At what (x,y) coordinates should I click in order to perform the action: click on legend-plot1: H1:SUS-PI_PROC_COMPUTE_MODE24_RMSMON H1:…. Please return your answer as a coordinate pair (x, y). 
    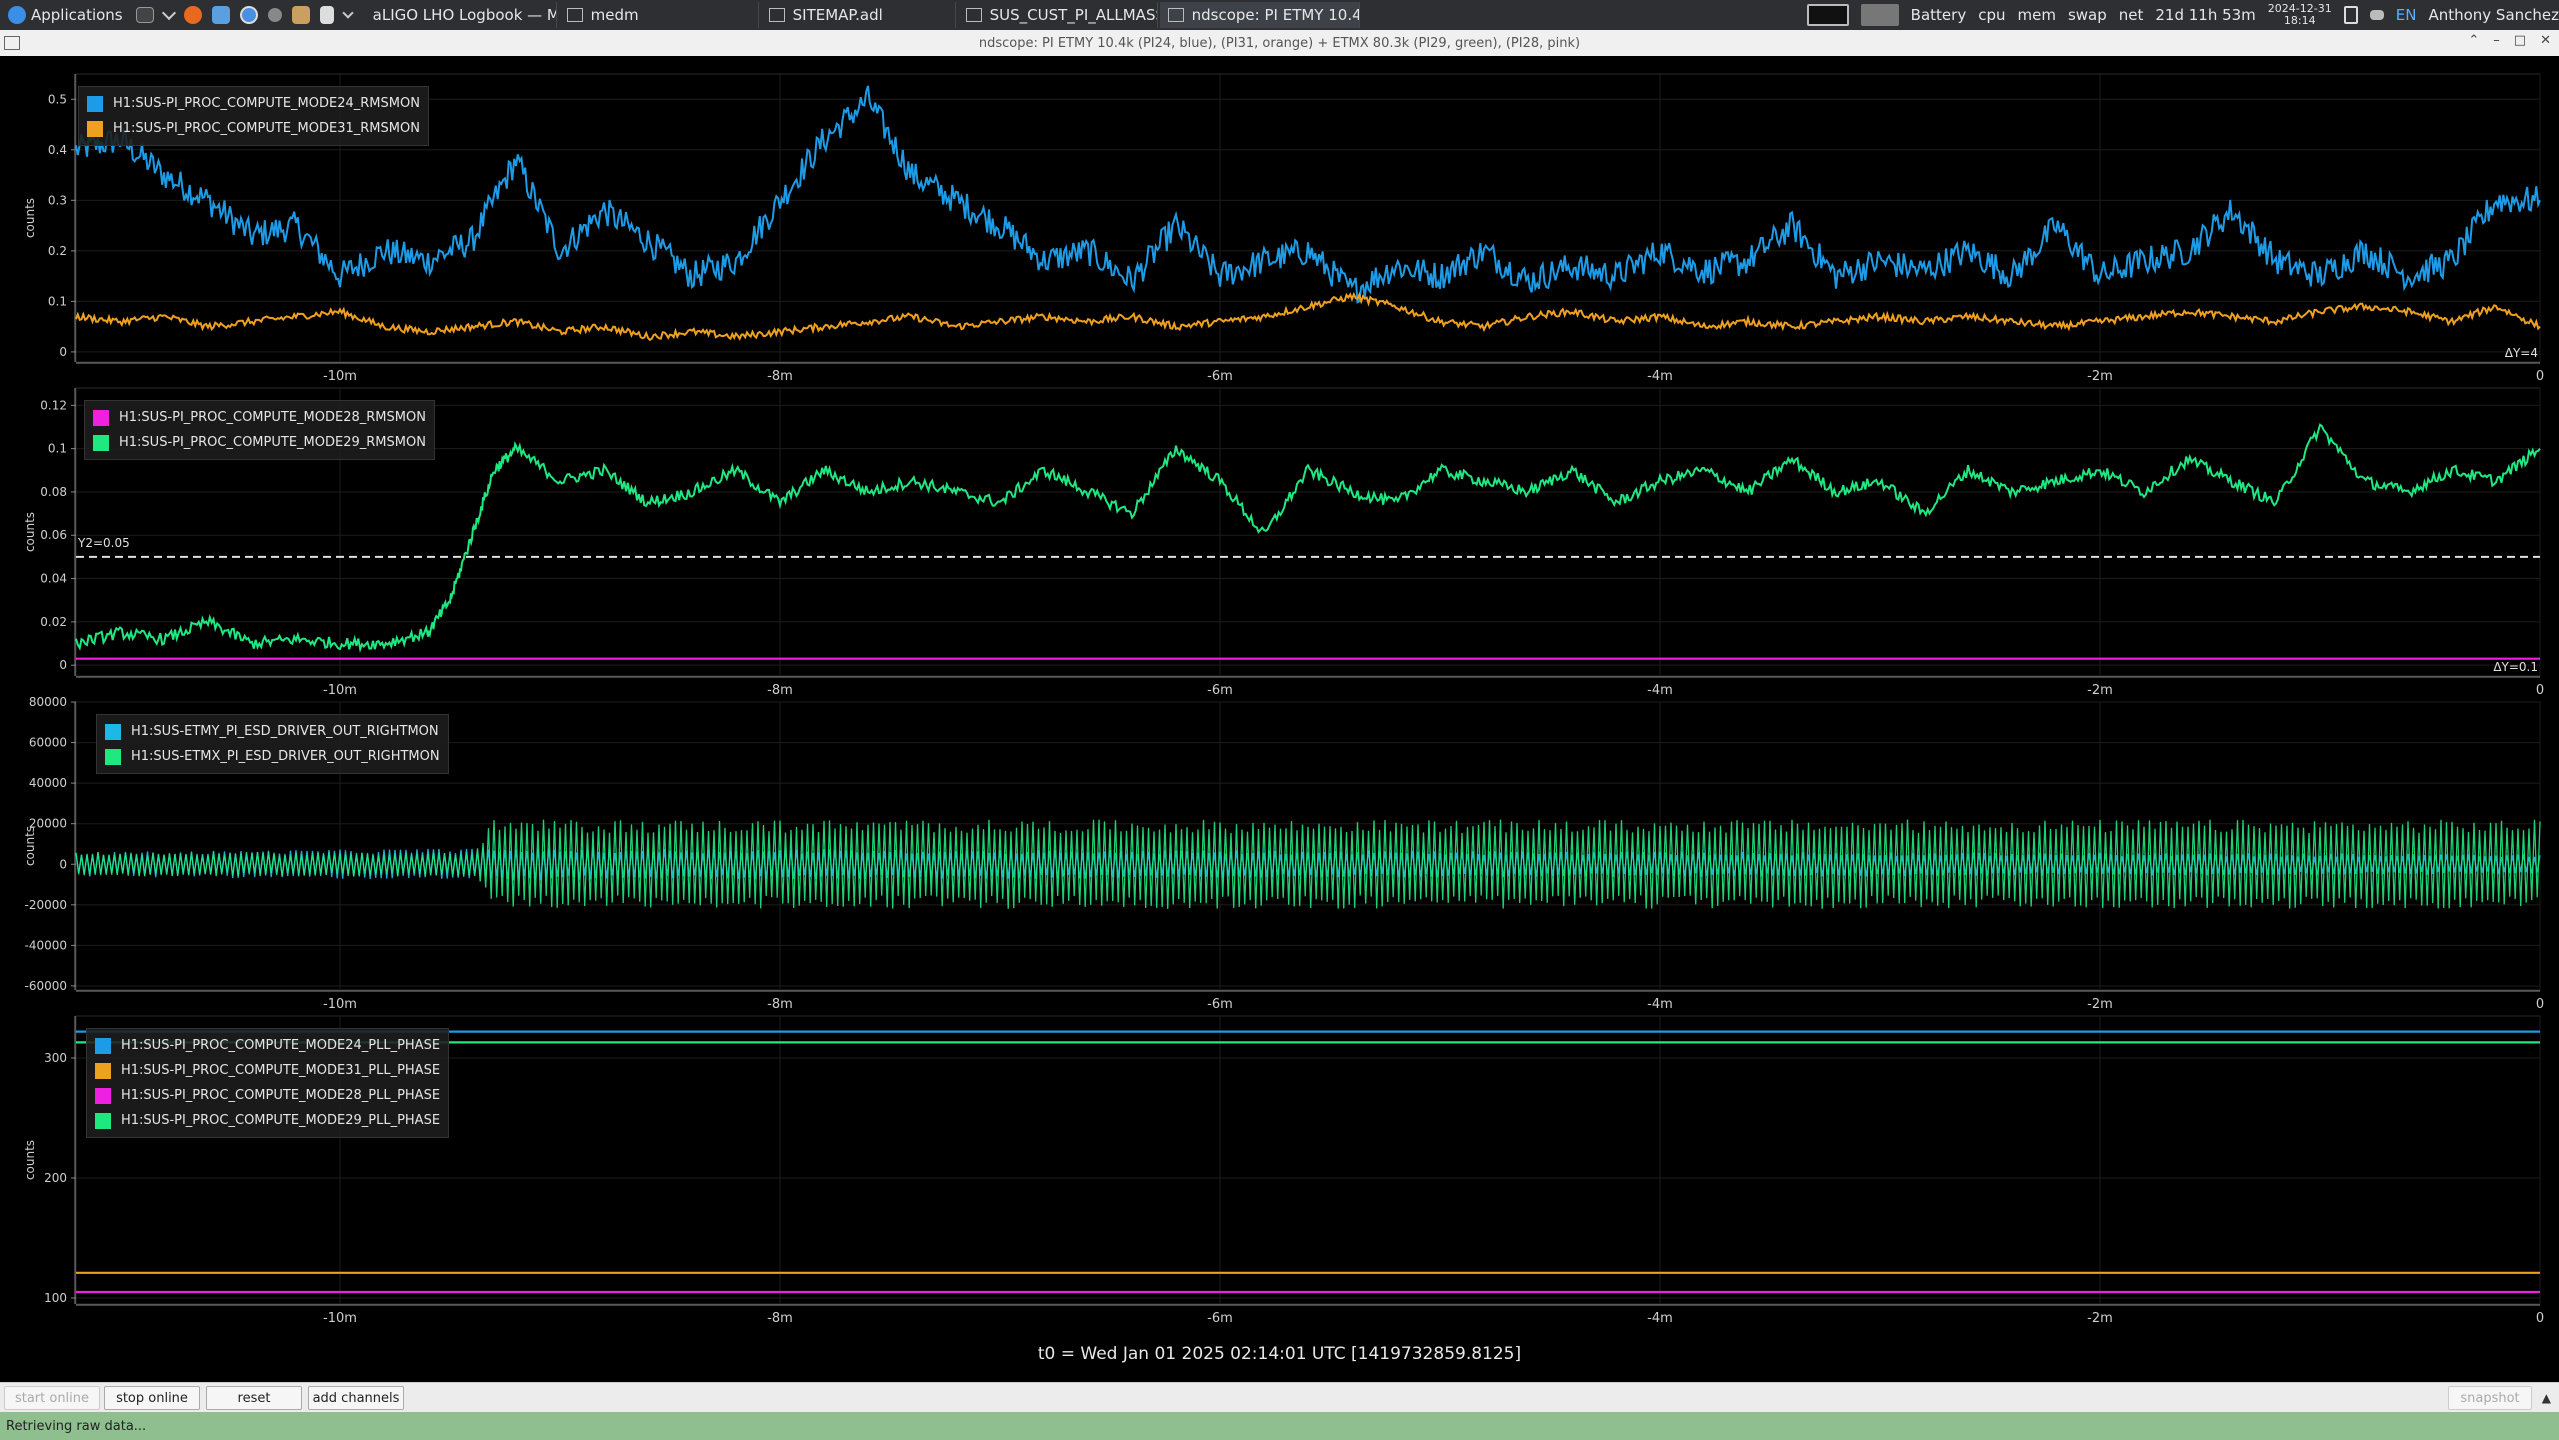
    Looking at the image, I should click on (253, 116).